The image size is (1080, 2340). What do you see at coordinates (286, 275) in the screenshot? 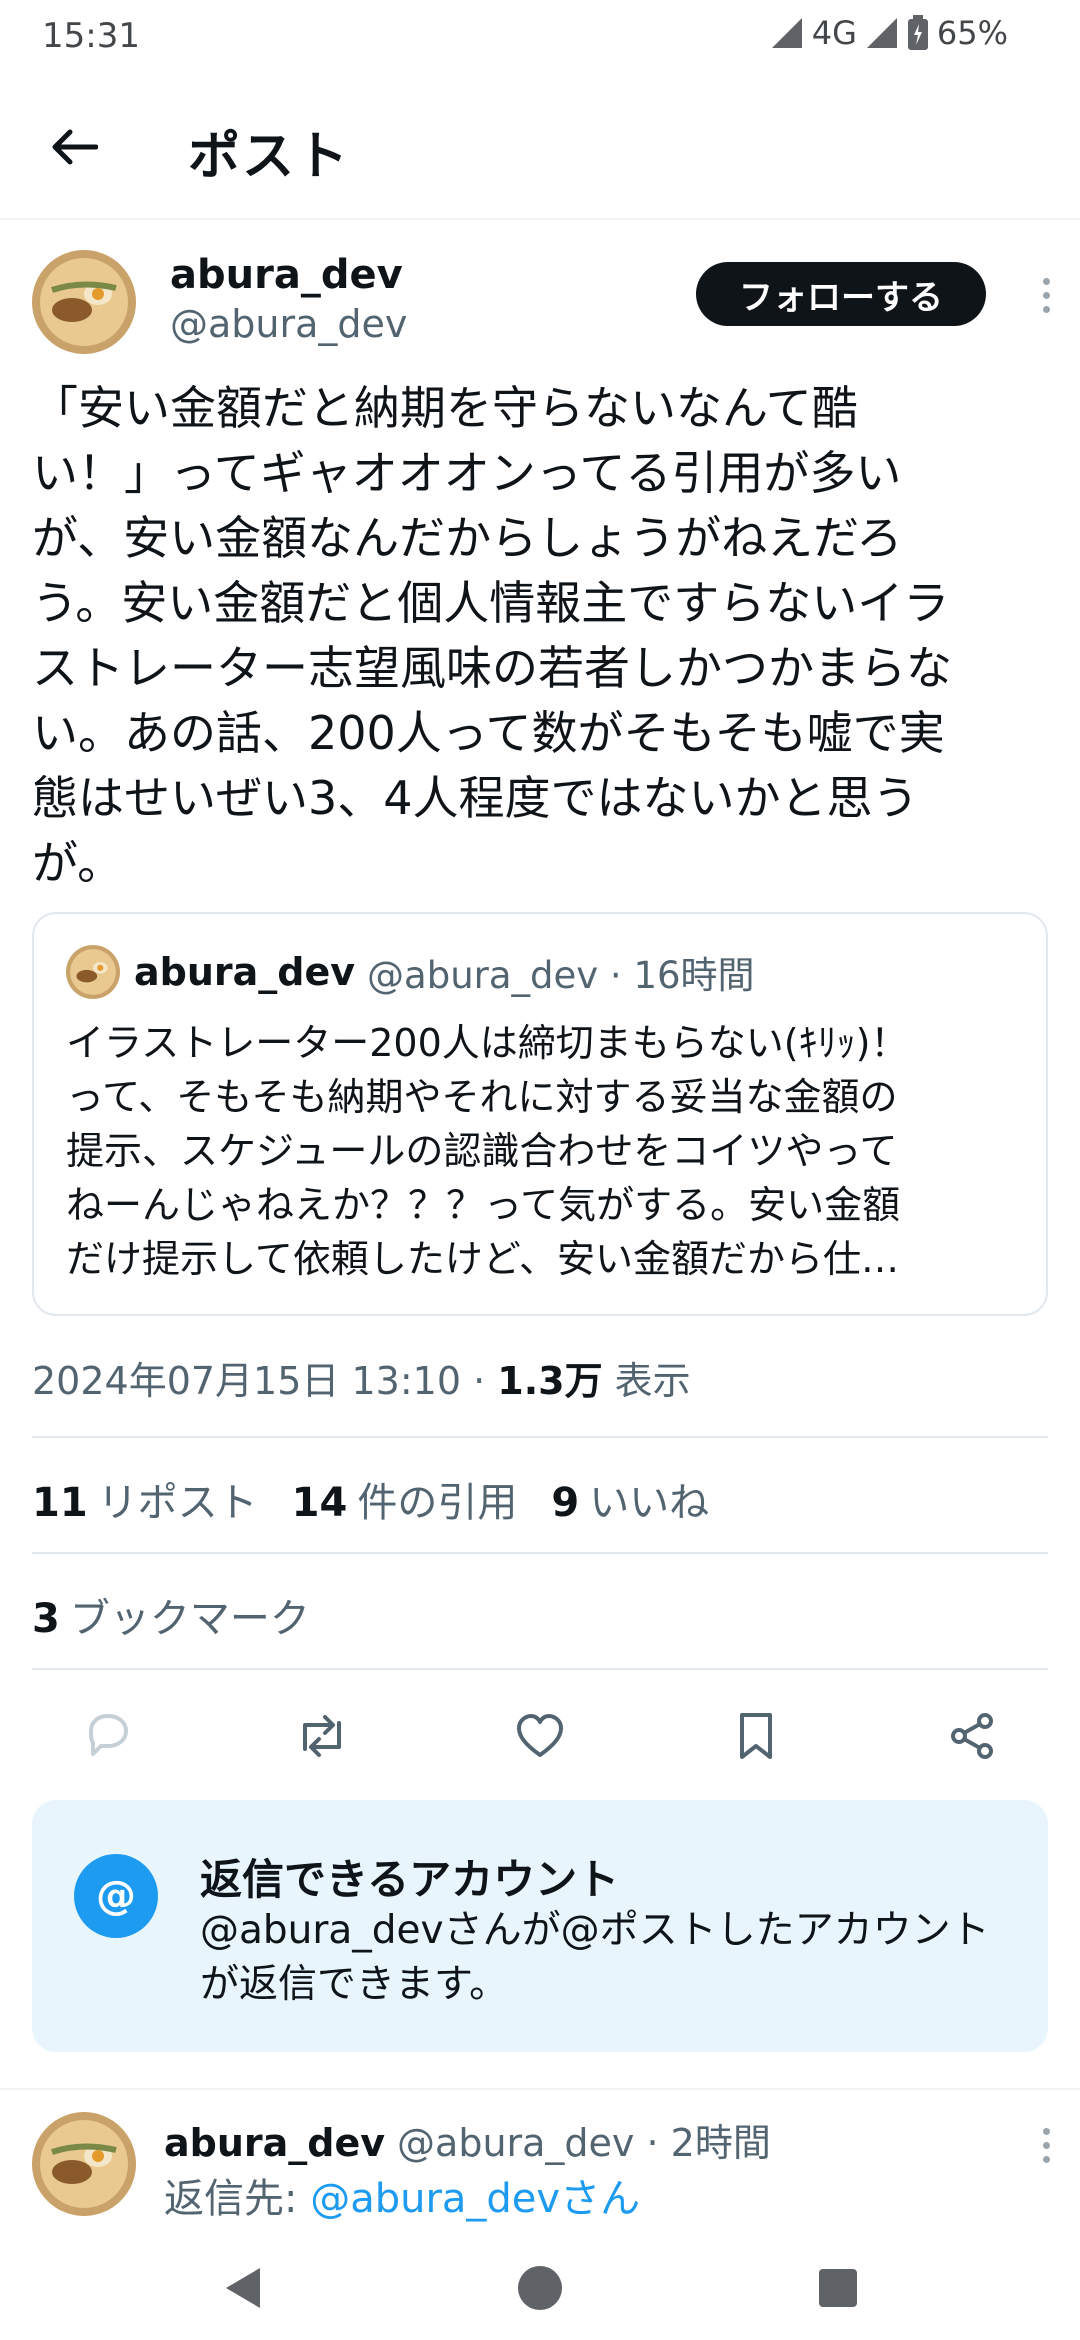
I see `author-name: abura_dev` at bounding box center [286, 275].